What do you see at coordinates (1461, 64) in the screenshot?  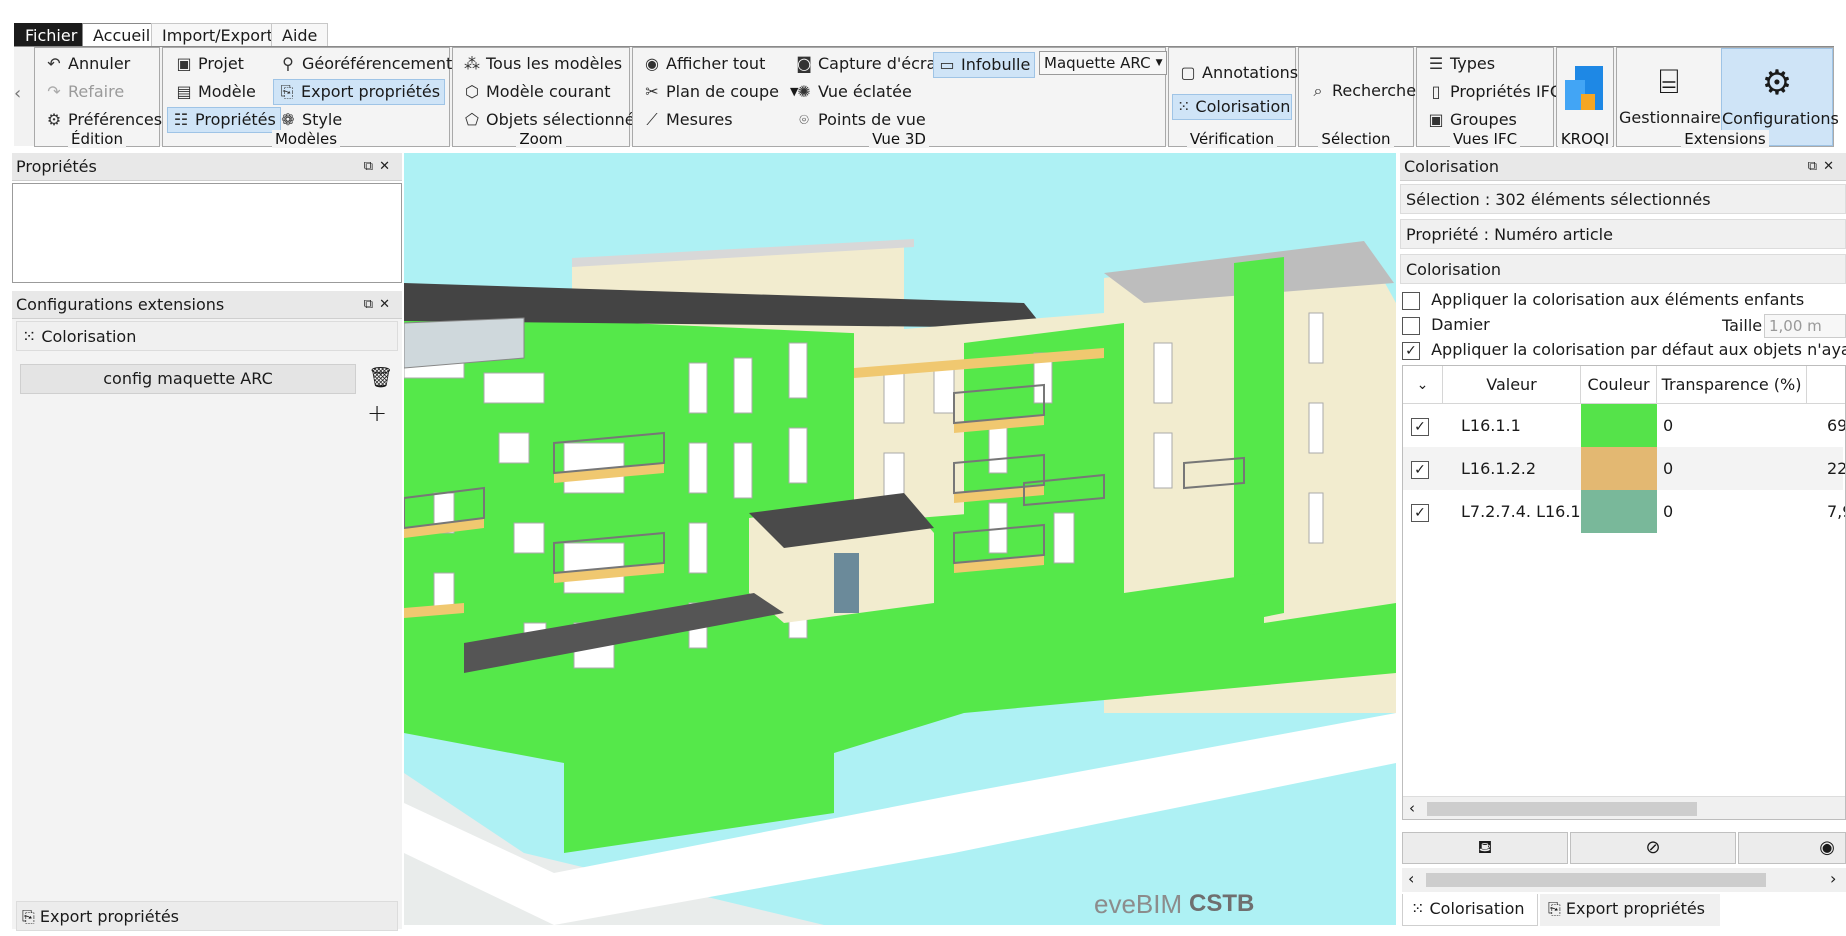 I see `types-button: ☰ Types` at bounding box center [1461, 64].